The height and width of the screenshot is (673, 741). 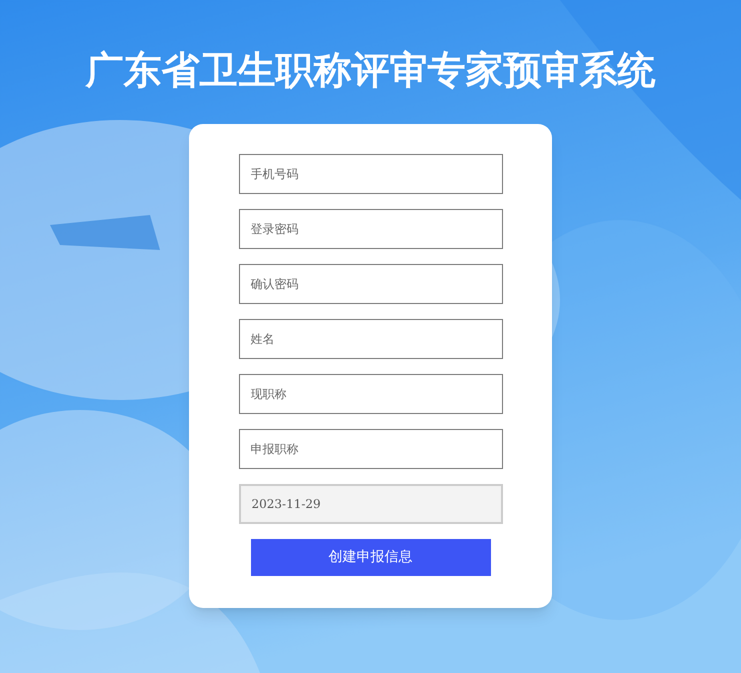 I want to click on input-field: 登录密码, so click(x=370, y=229).